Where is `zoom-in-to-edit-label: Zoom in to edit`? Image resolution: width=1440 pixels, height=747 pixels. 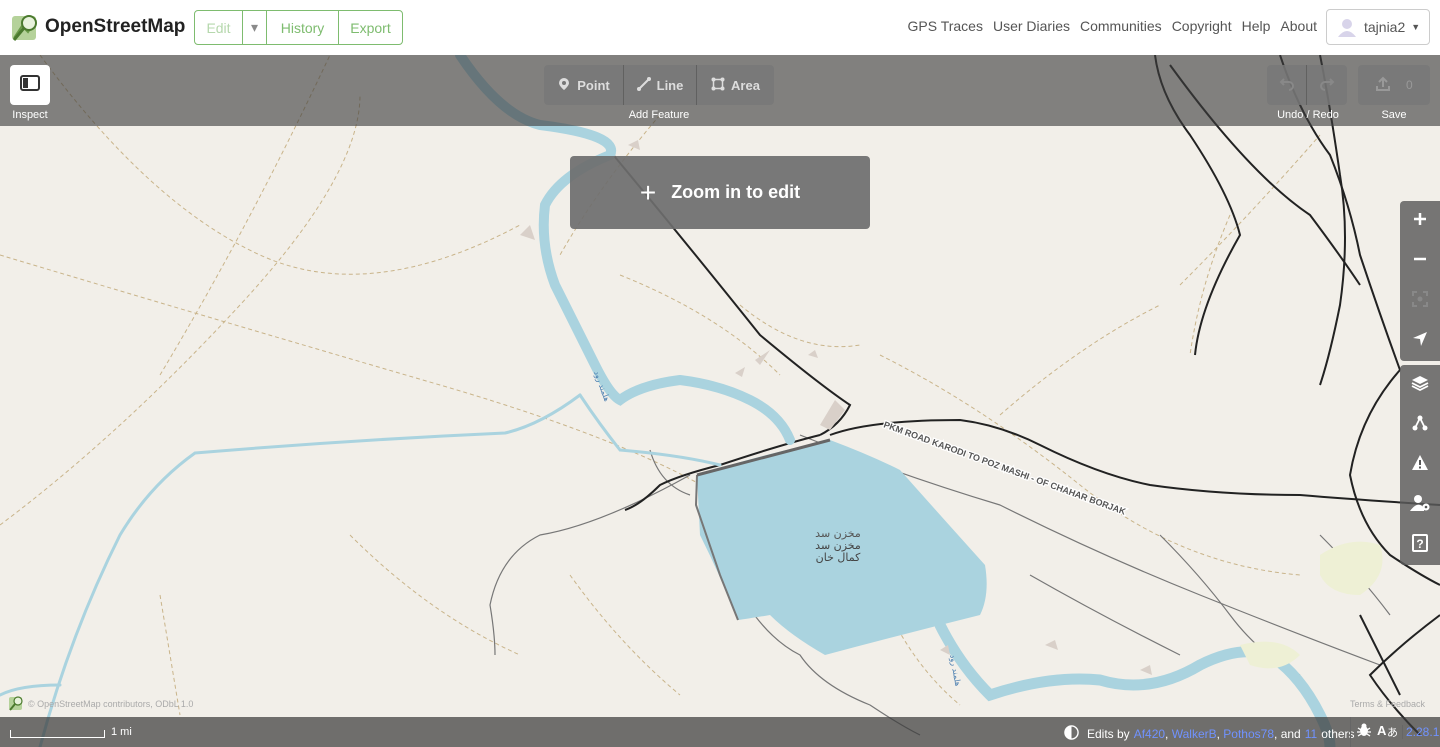
zoom-in-to-edit-label: Zoom in to edit is located at coordinates (736, 192).